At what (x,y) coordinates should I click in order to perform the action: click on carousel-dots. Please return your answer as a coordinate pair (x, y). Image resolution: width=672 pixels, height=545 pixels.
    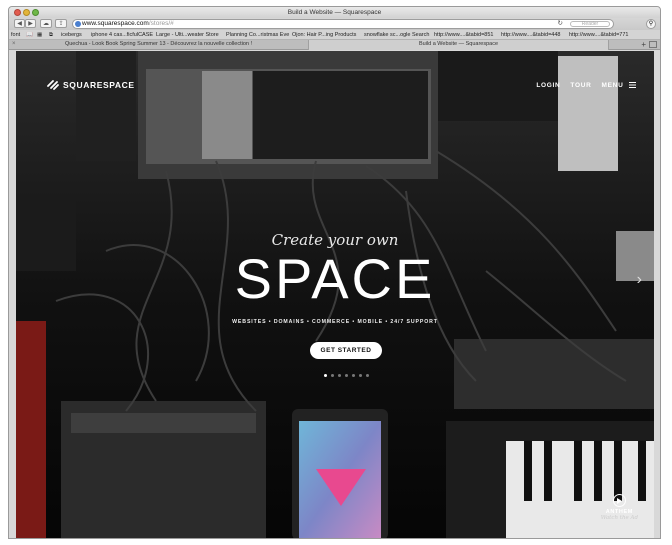
    Looking at the image, I should click on (346, 375).